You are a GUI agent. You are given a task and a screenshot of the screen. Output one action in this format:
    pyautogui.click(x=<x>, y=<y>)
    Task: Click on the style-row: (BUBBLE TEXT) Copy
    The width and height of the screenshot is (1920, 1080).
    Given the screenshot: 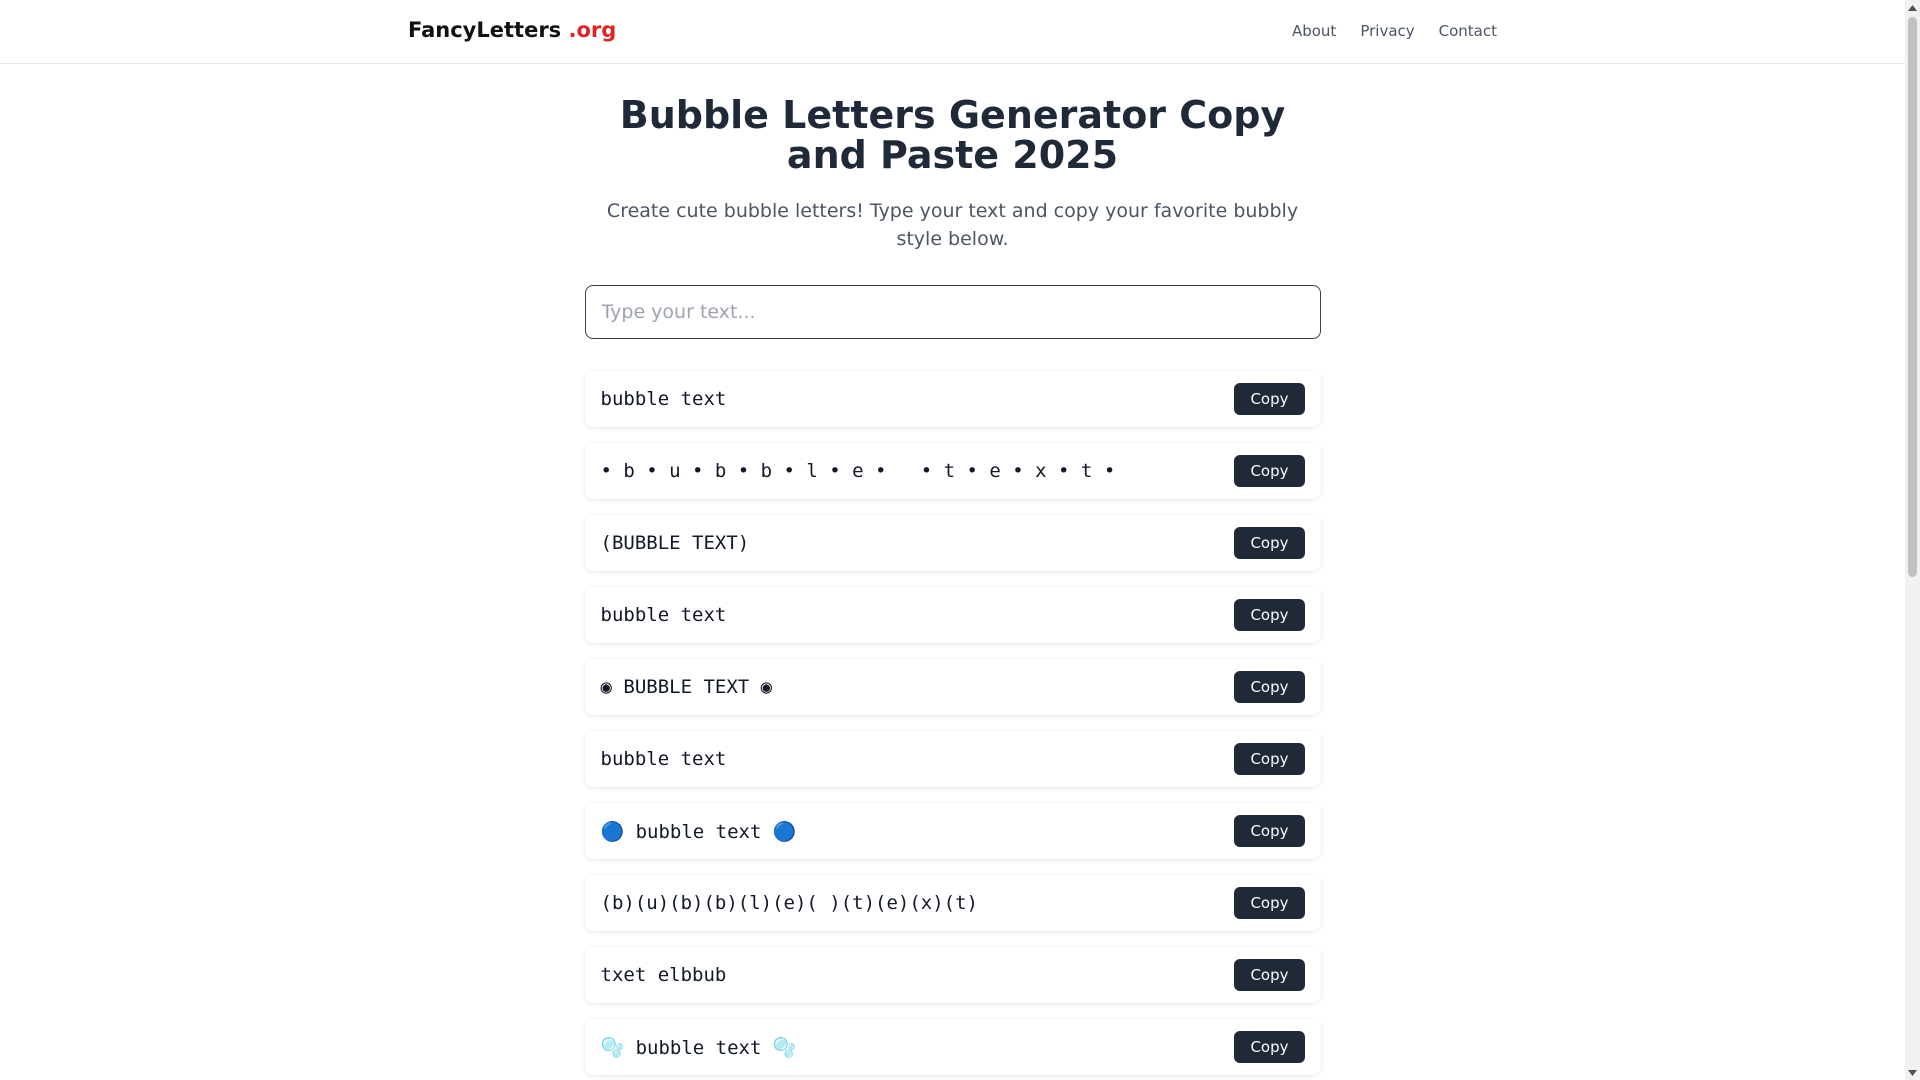 What is the action you would take?
    pyautogui.click(x=952, y=543)
    